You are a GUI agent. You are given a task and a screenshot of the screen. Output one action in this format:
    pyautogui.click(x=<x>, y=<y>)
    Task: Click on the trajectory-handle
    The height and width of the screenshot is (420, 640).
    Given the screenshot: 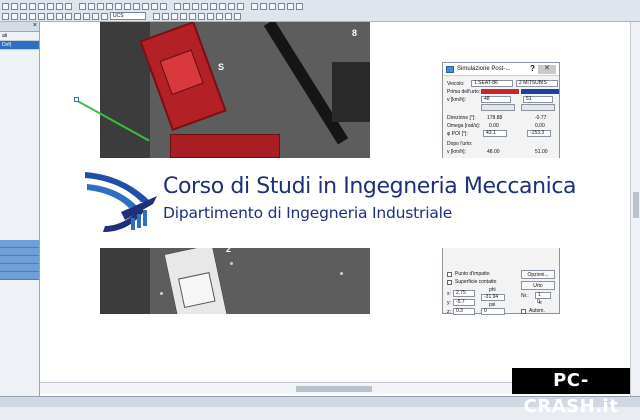 What is the action you would take?
    pyautogui.click(x=76, y=99)
    